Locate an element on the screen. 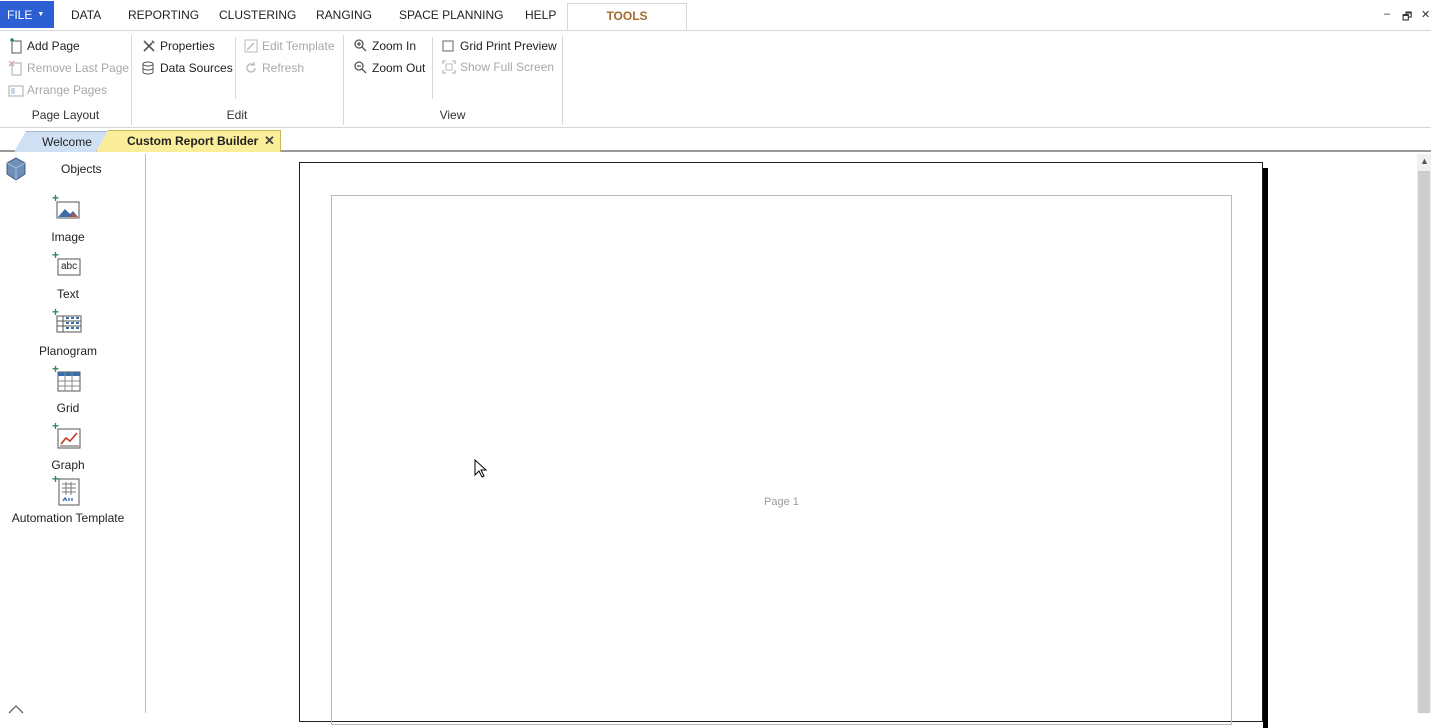 The width and height of the screenshot is (1431, 728). grid-print-preview-checkbox: Grid Print Preview is located at coordinates (499, 46).